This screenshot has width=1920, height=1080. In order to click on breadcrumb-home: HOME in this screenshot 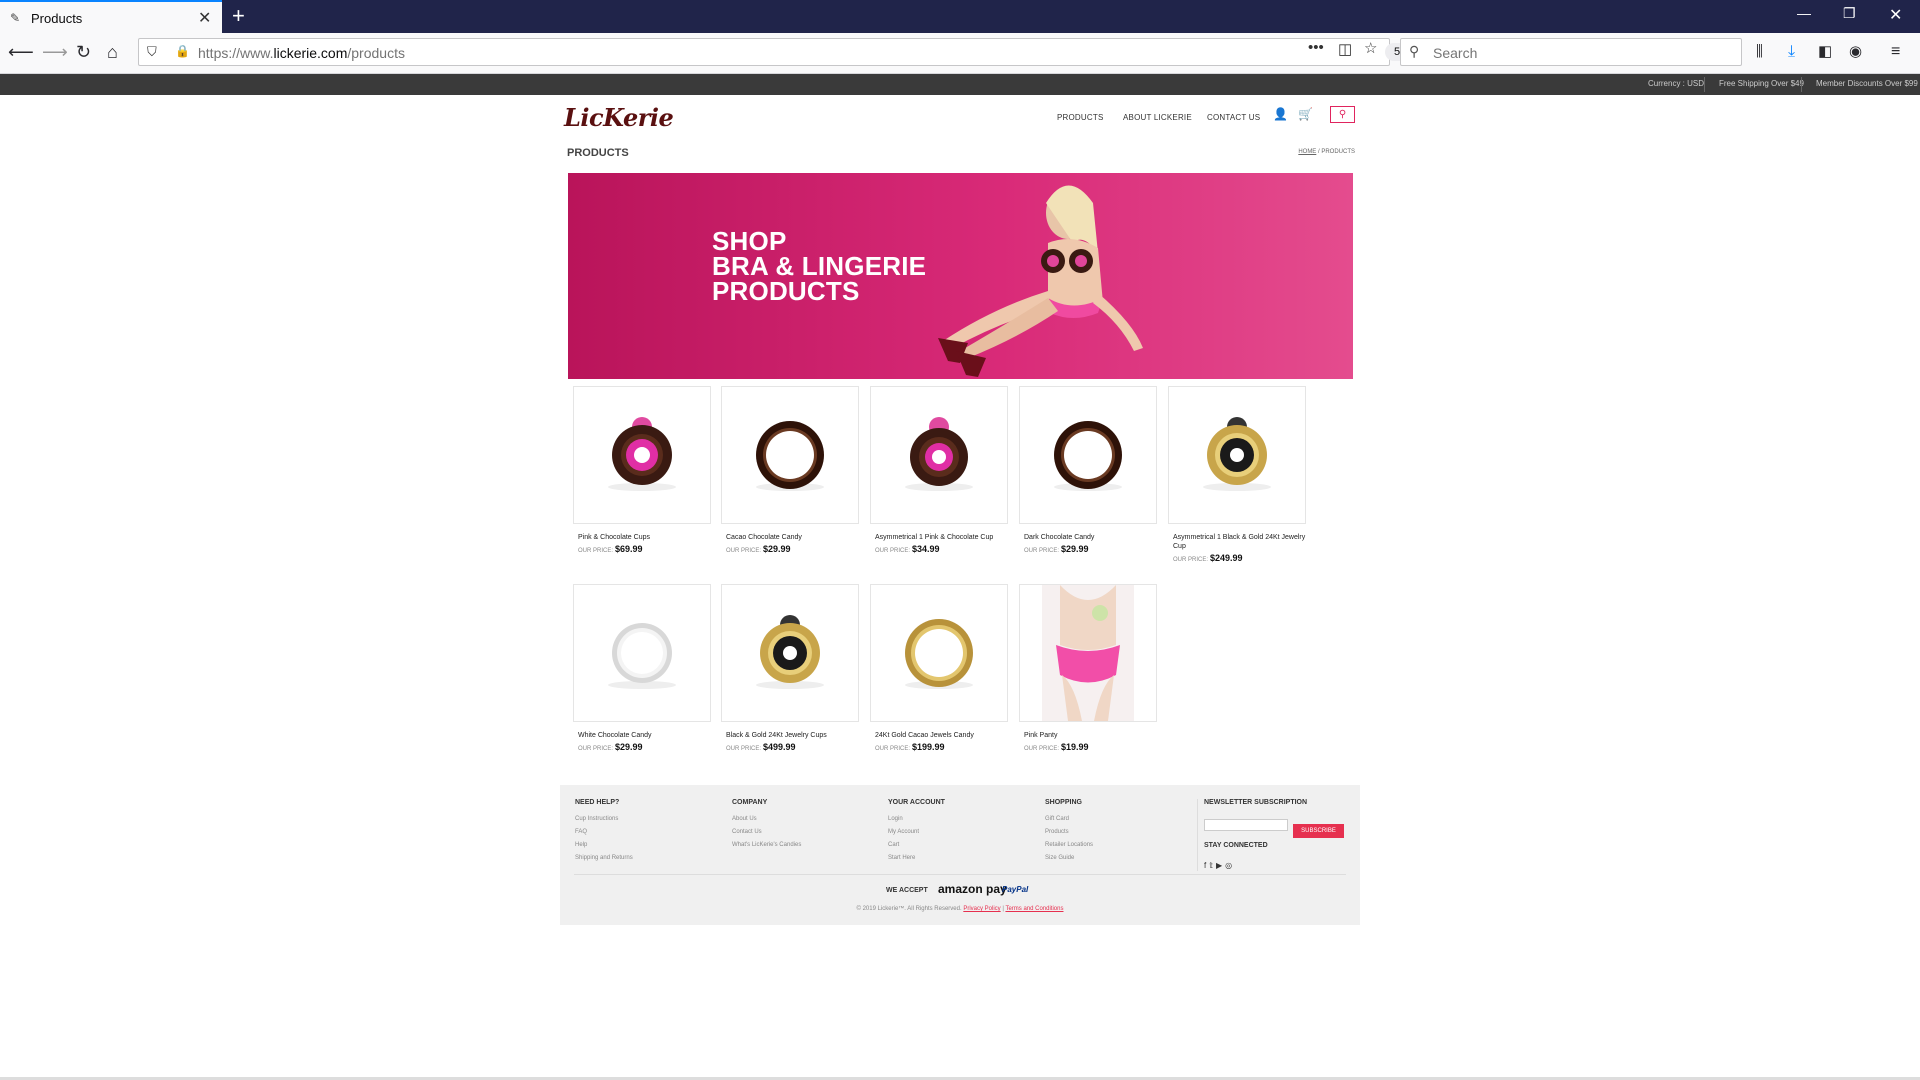, I will do `click(1307, 152)`.